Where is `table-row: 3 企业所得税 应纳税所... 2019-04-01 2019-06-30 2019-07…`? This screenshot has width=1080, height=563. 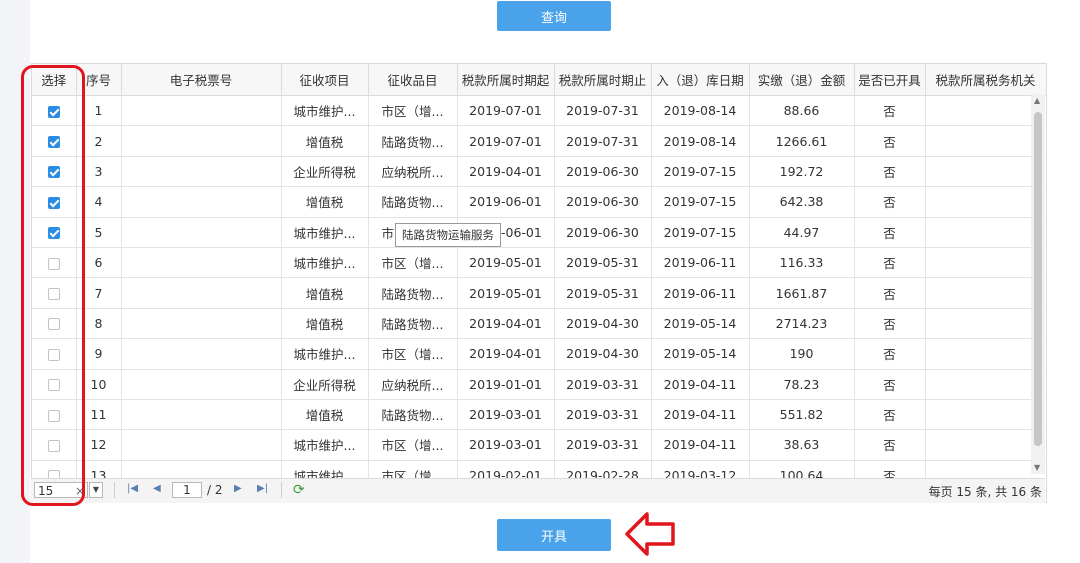 table-row: 3 企业所得税 应纳税所... 2019-04-01 2019-06-30 2019-07… is located at coordinates (539, 172).